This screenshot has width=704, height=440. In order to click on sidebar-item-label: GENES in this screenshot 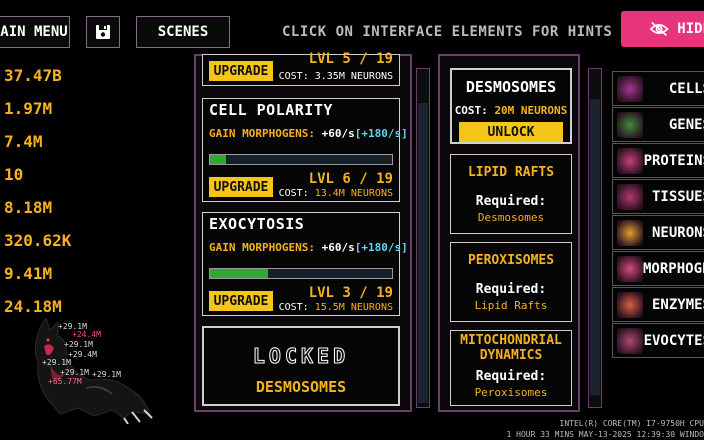, I will do `click(686, 124)`.